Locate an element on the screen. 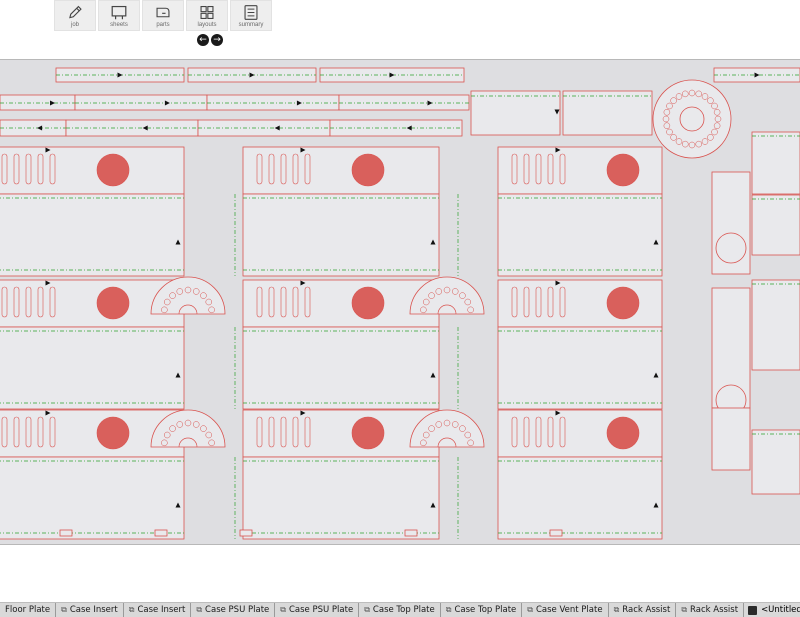 Image resolution: width=800 pixels, height=617 pixels. sheets-label: sheets is located at coordinates (119, 25).